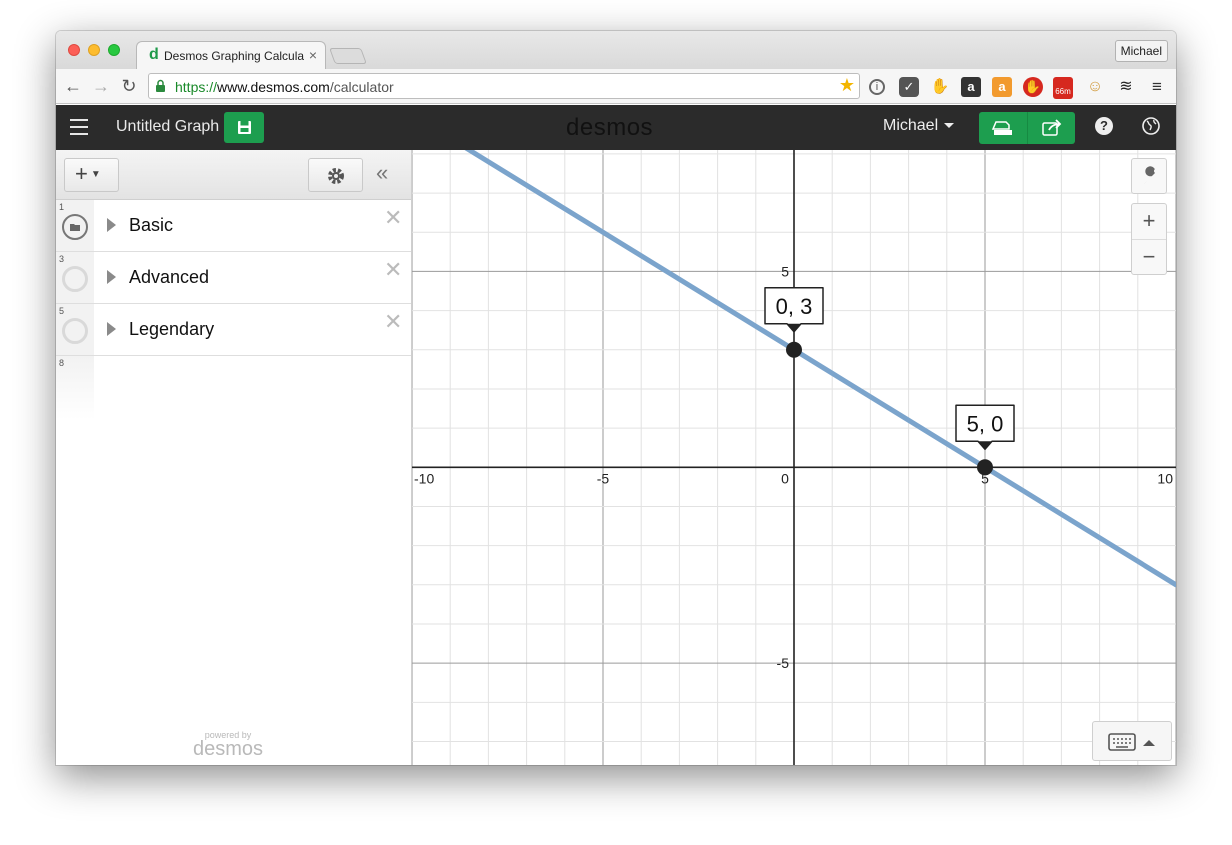 This screenshot has height=845, width=1232. I want to click on lock-icon, so click(160, 85).